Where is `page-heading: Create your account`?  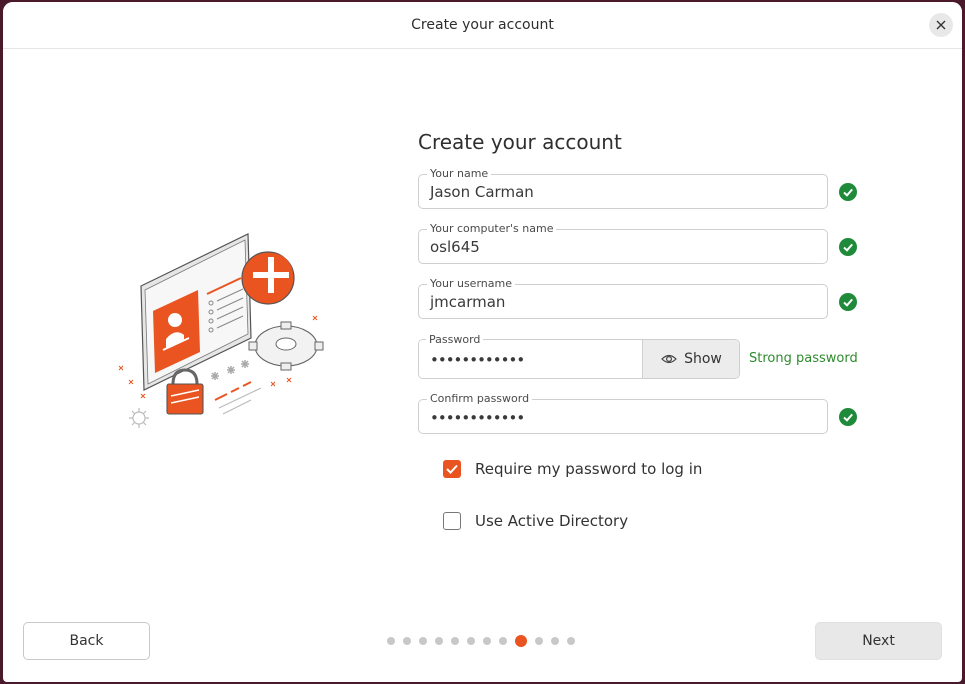
page-heading: Create your account is located at coordinates (520, 142).